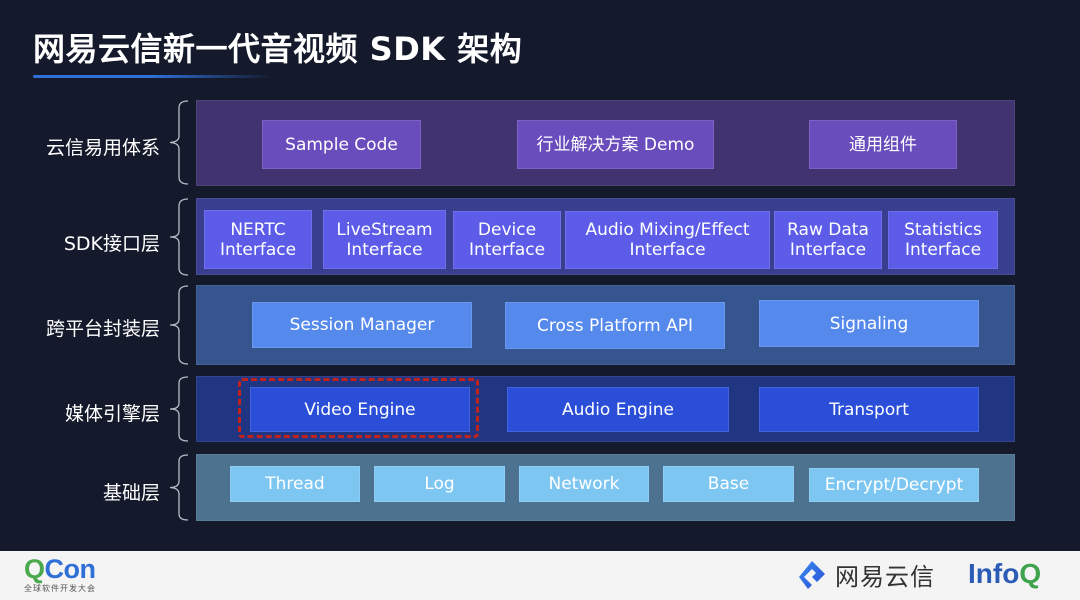  I want to click on infoq-logo: InfoQ, so click(1004, 574).